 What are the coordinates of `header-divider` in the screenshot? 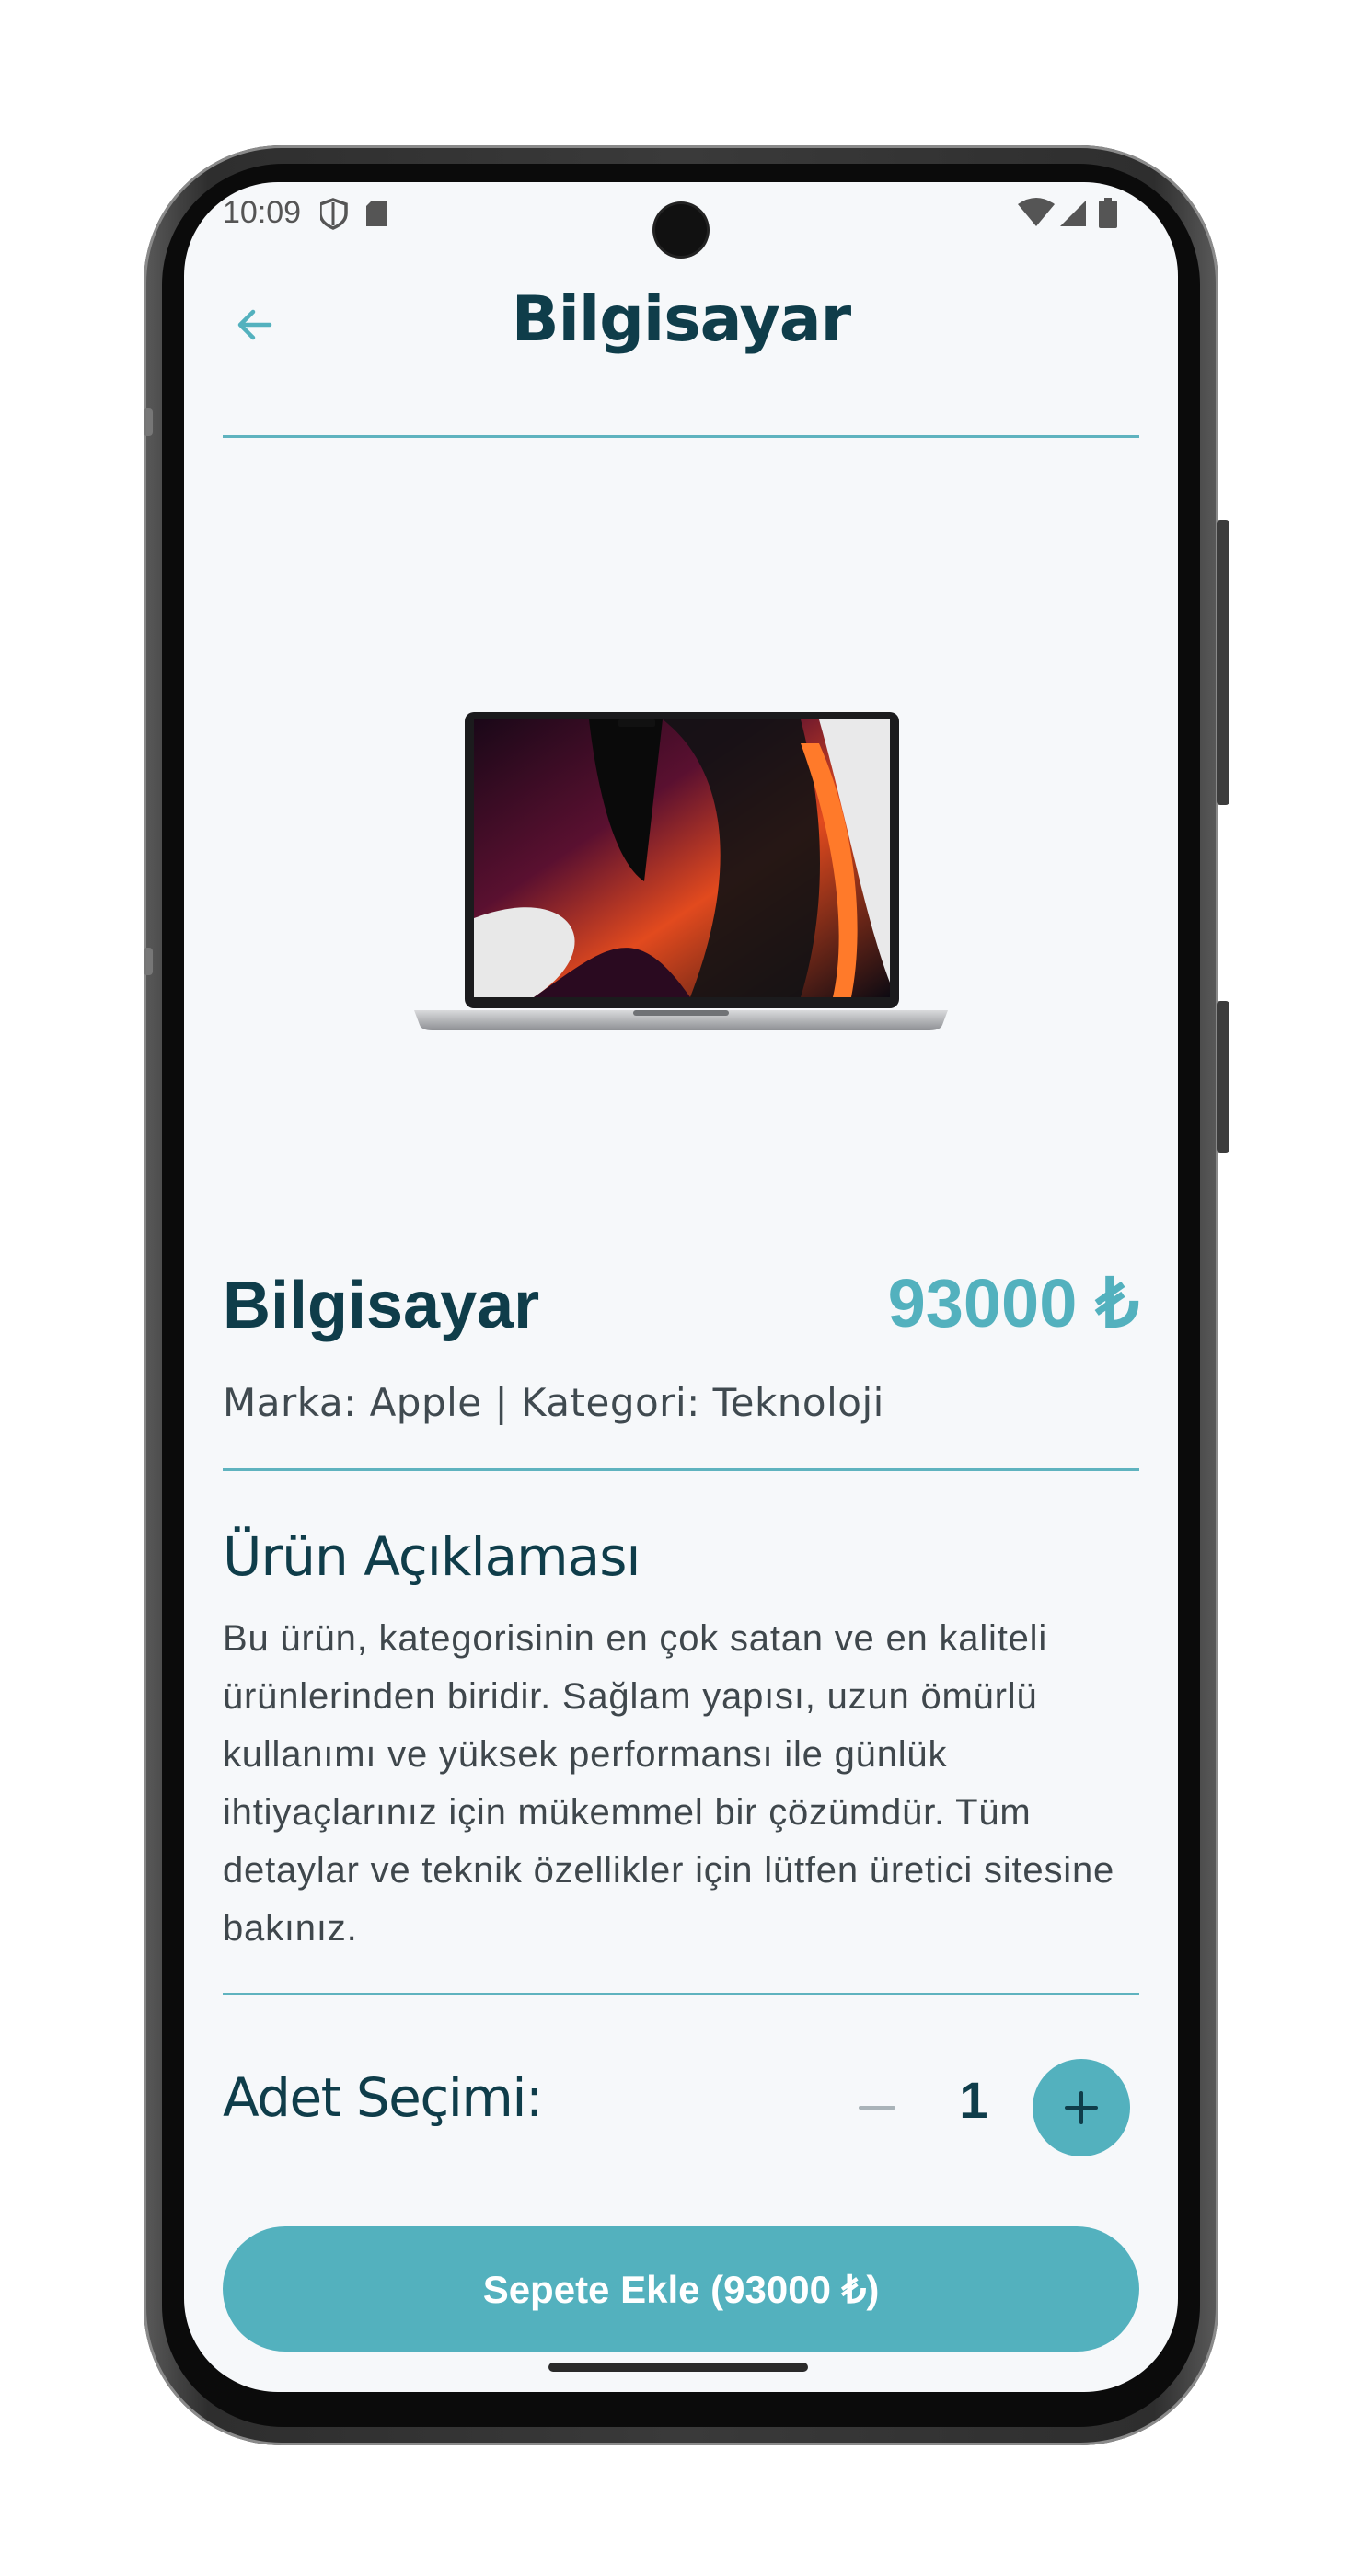 It's located at (681, 436).